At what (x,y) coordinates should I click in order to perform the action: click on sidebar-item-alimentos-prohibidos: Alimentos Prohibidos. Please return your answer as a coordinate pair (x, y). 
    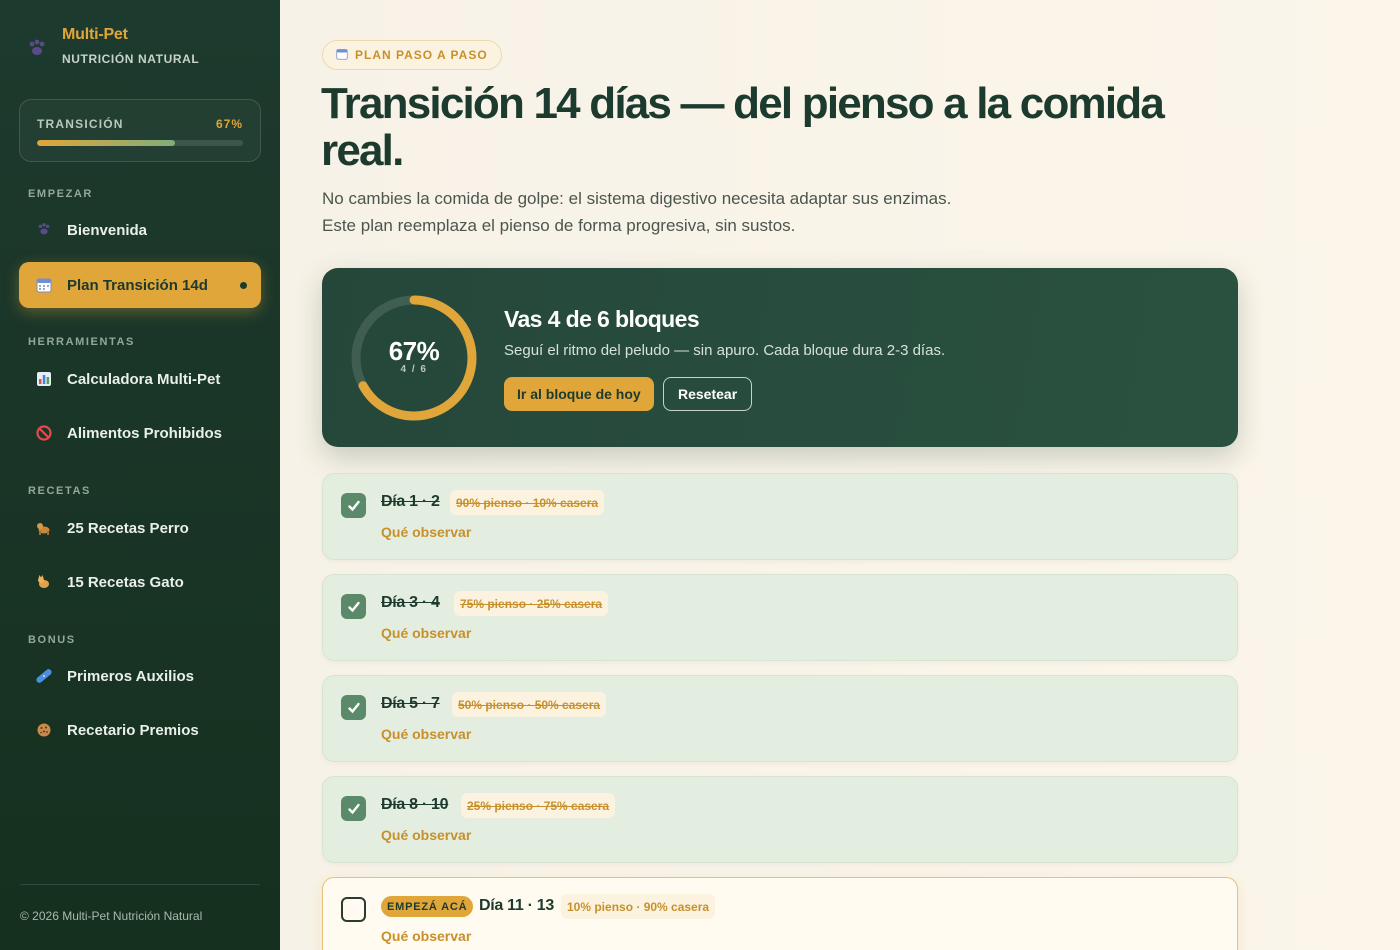
    Looking at the image, I should click on (140, 433).